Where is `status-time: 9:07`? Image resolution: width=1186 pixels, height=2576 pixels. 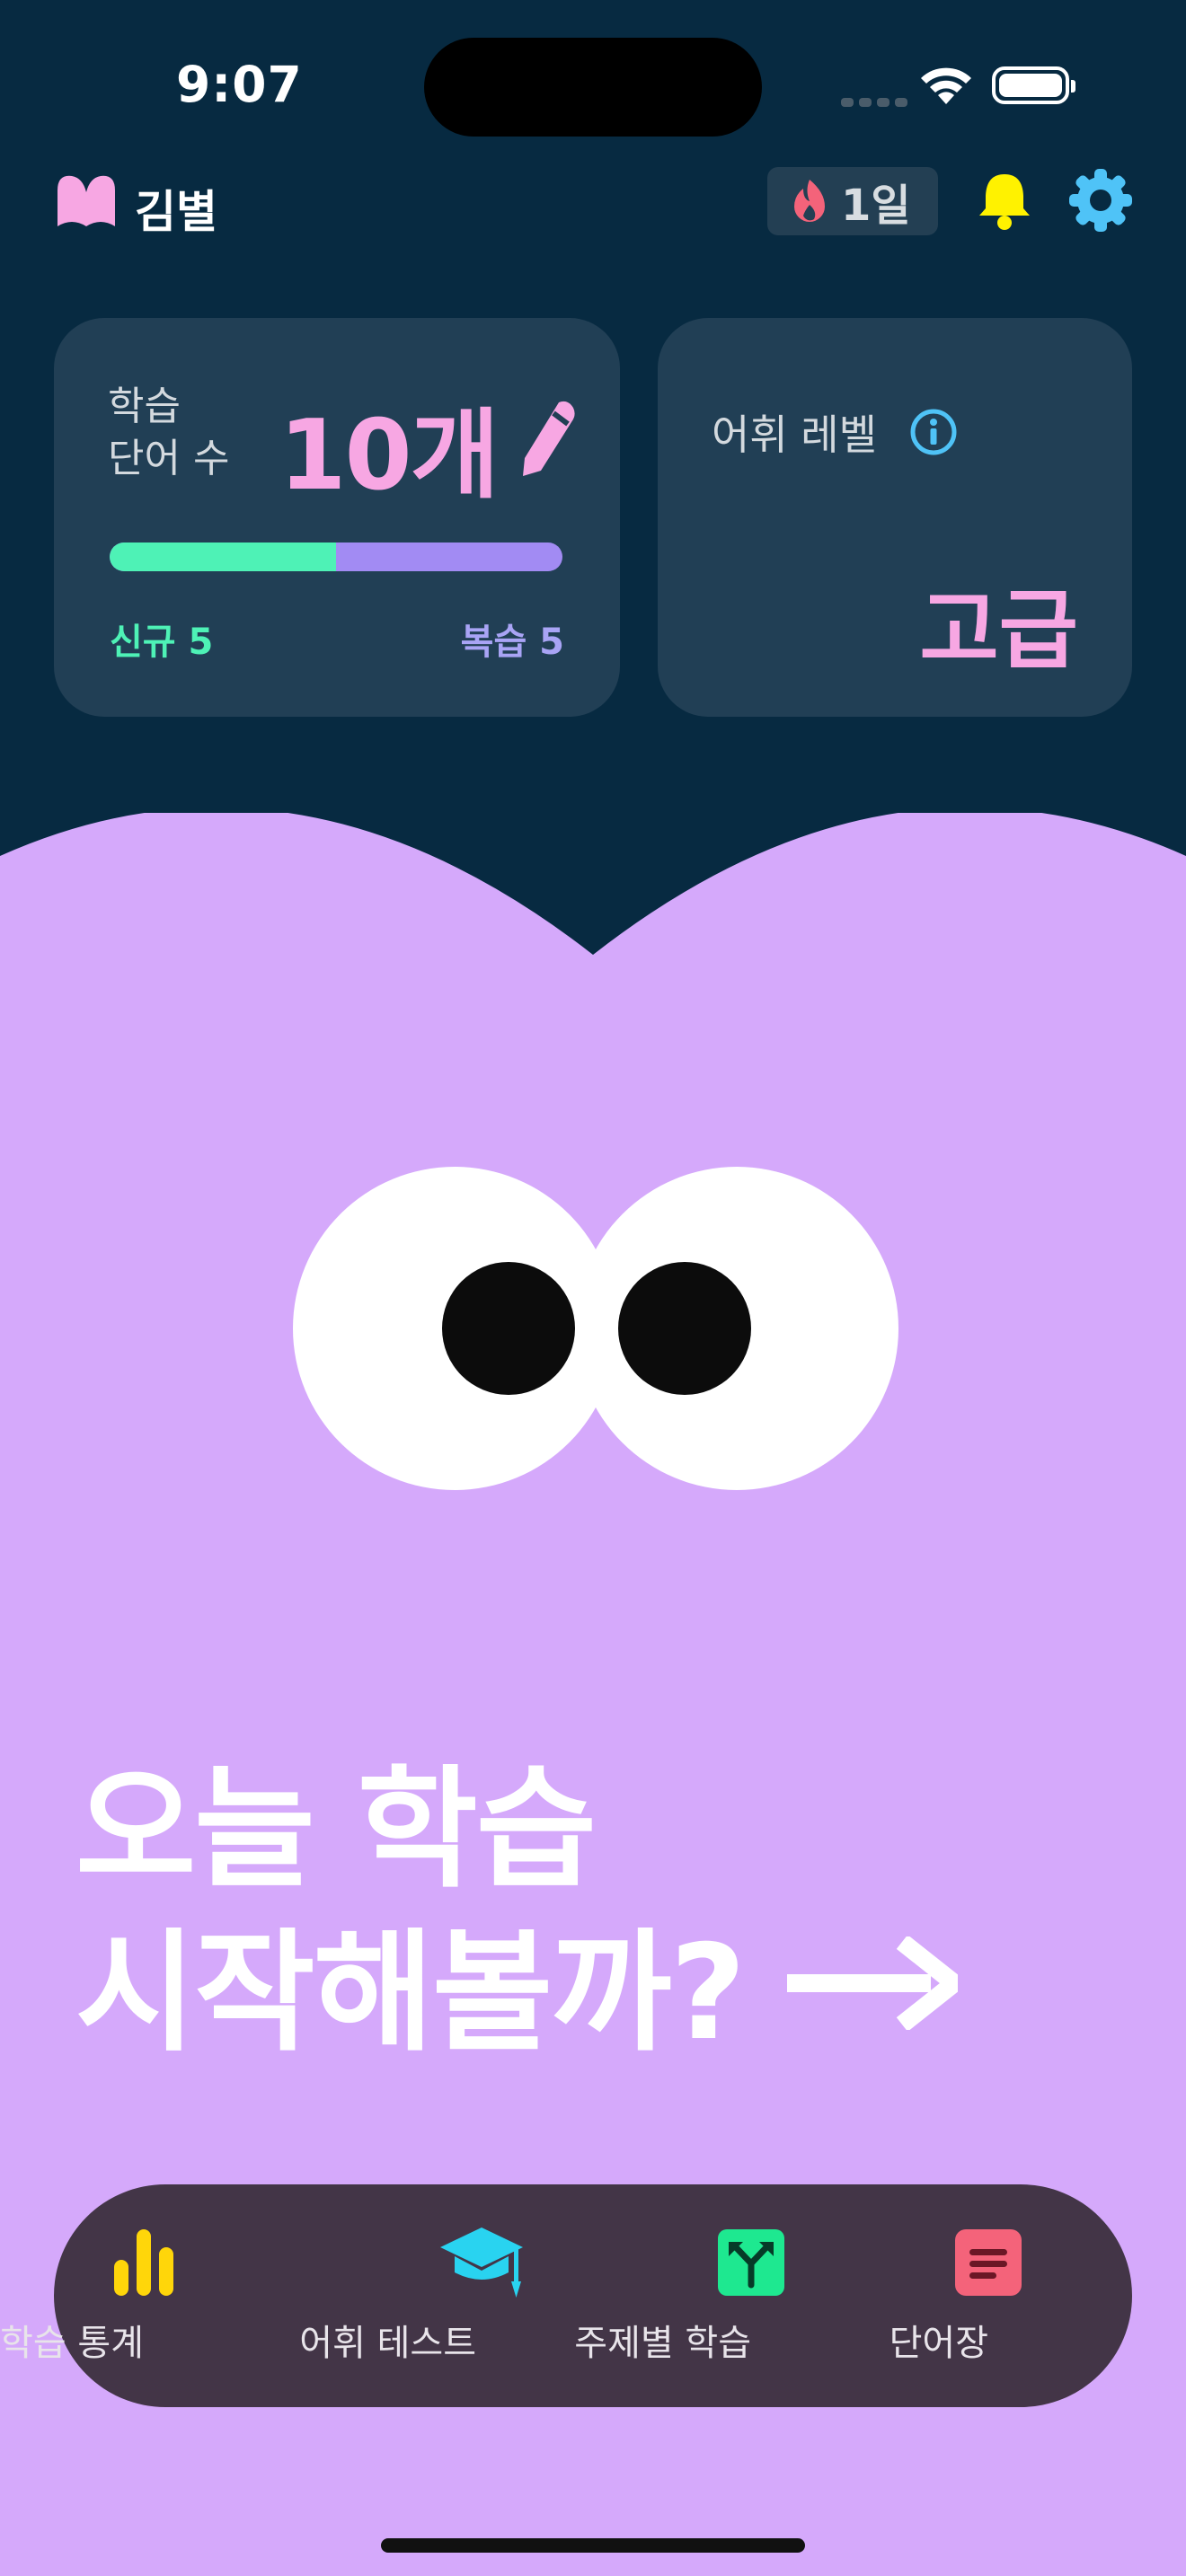
status-time: 9:07 is located at coordinates (239, 84).